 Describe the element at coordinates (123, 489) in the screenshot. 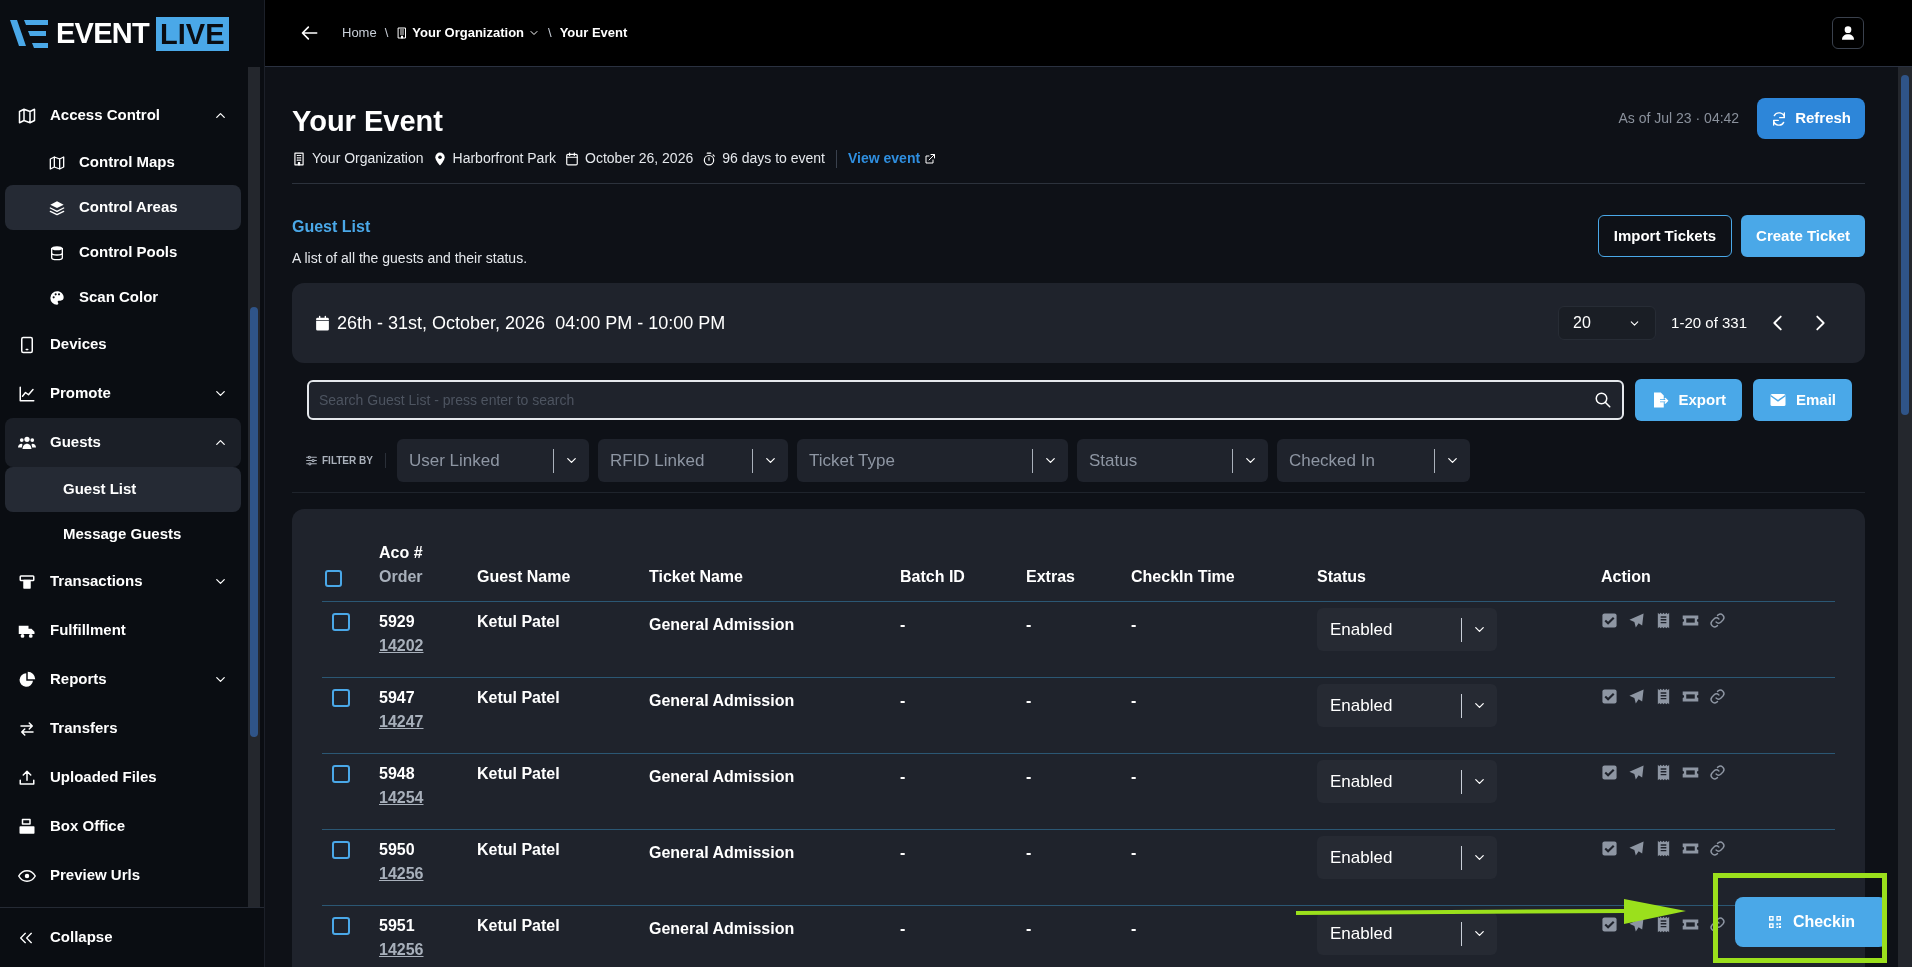

I see `sidebar-subitem: Guest List` at that location.